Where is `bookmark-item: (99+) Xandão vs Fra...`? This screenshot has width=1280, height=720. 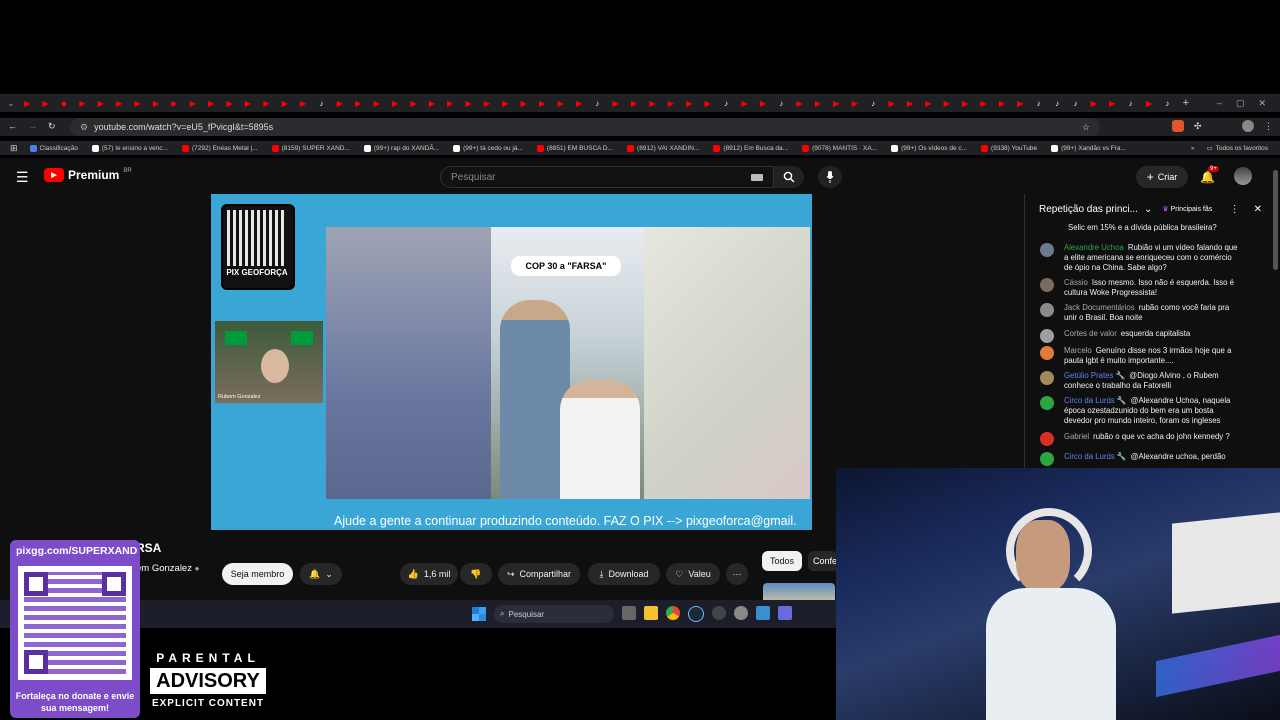 bookmark-item: (99+) Xandão vs Fra... is located at coordinates (1088, 148).